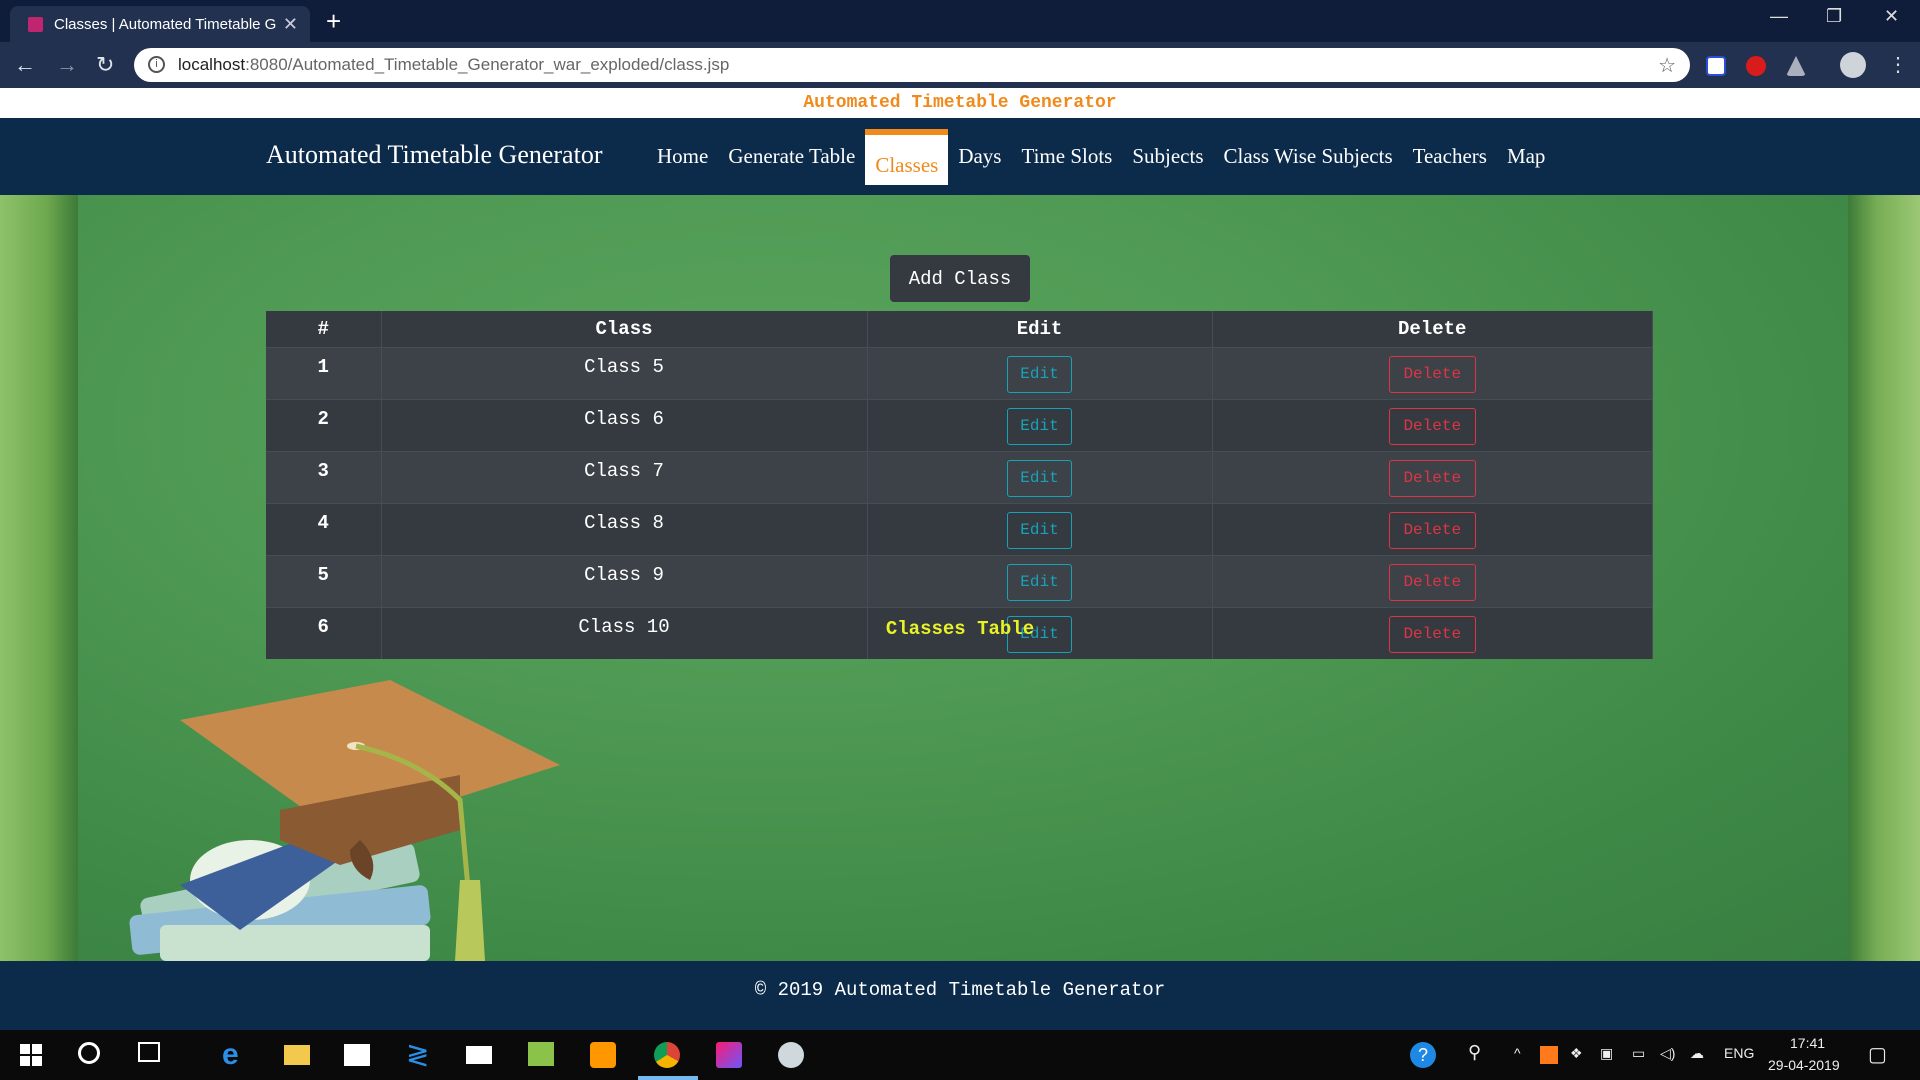  I want to click on table-row: 1 Class 5 Edit Delete, so click(959, 372).